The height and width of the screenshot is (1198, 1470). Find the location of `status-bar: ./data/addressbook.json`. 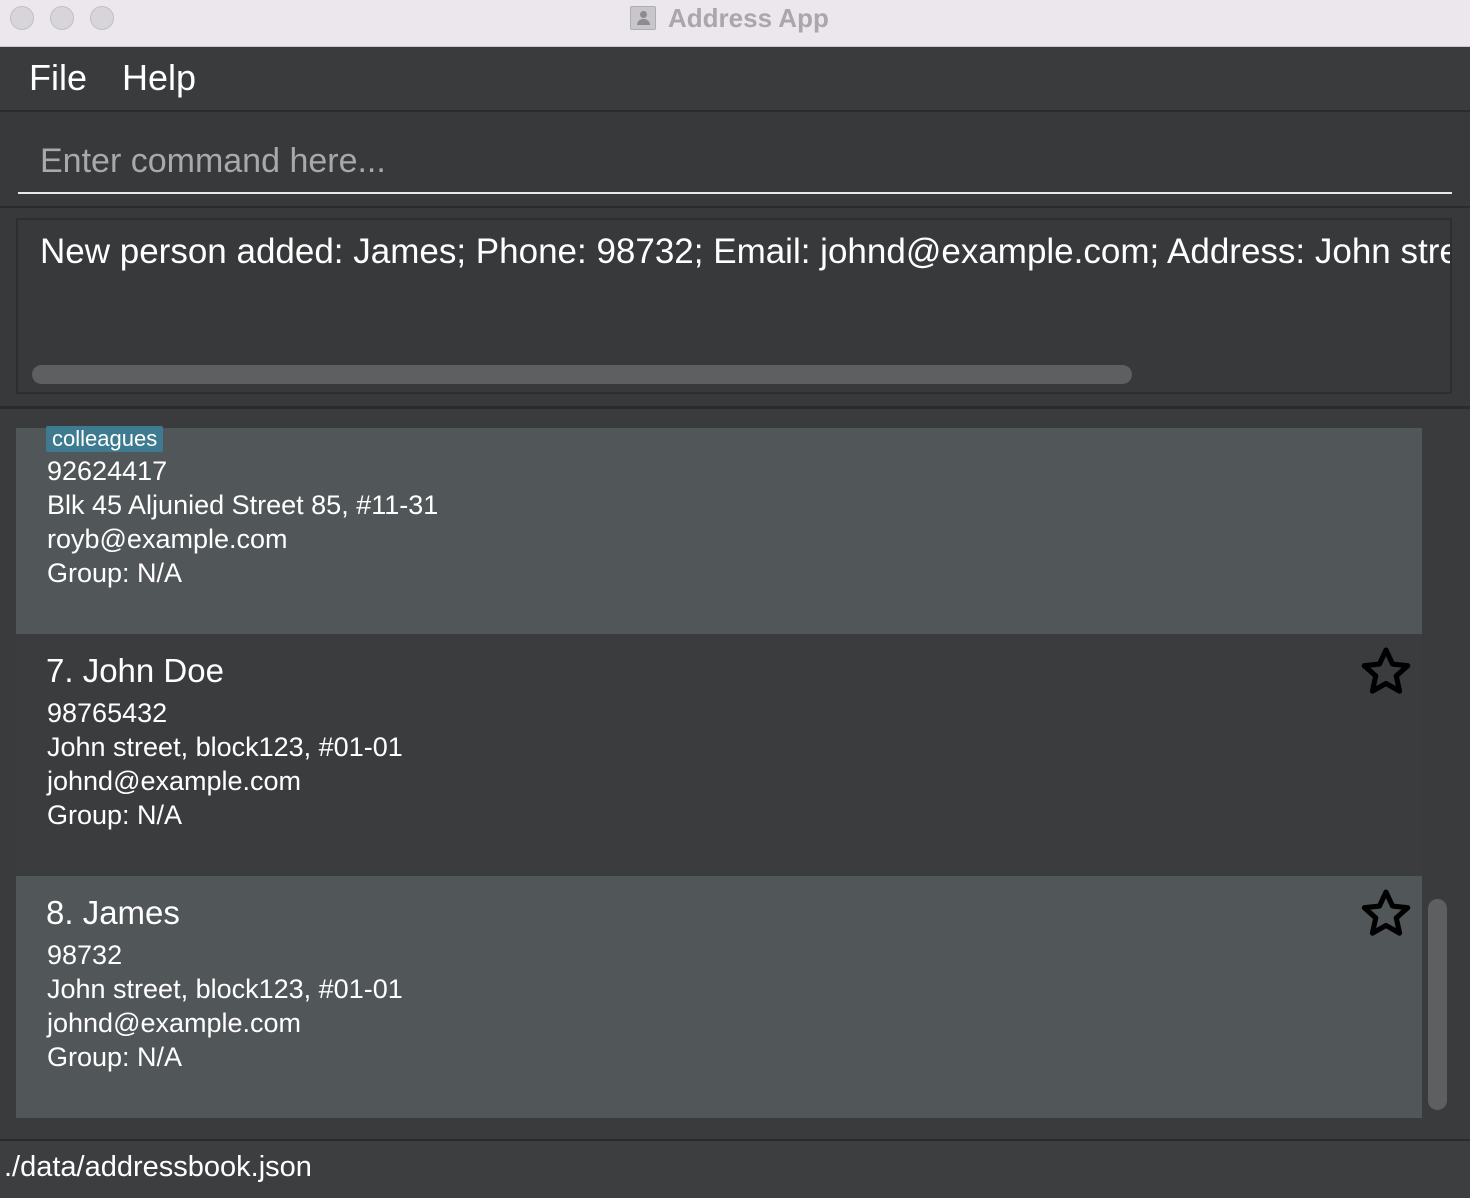

status-bar: ./data/addressbook.json is located at coordinates (735, 1168).